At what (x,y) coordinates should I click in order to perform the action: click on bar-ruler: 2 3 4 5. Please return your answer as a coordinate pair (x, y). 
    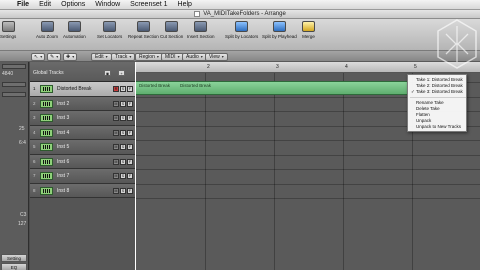
    Looking at the image, I should click on (307, 67).